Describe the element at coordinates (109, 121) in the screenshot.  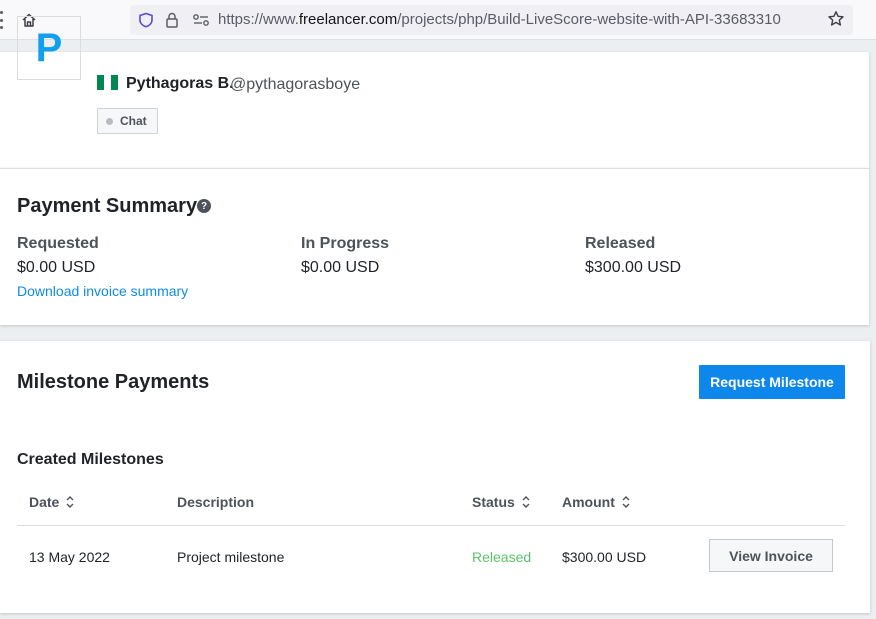
I see `online-status-icon` at that location.